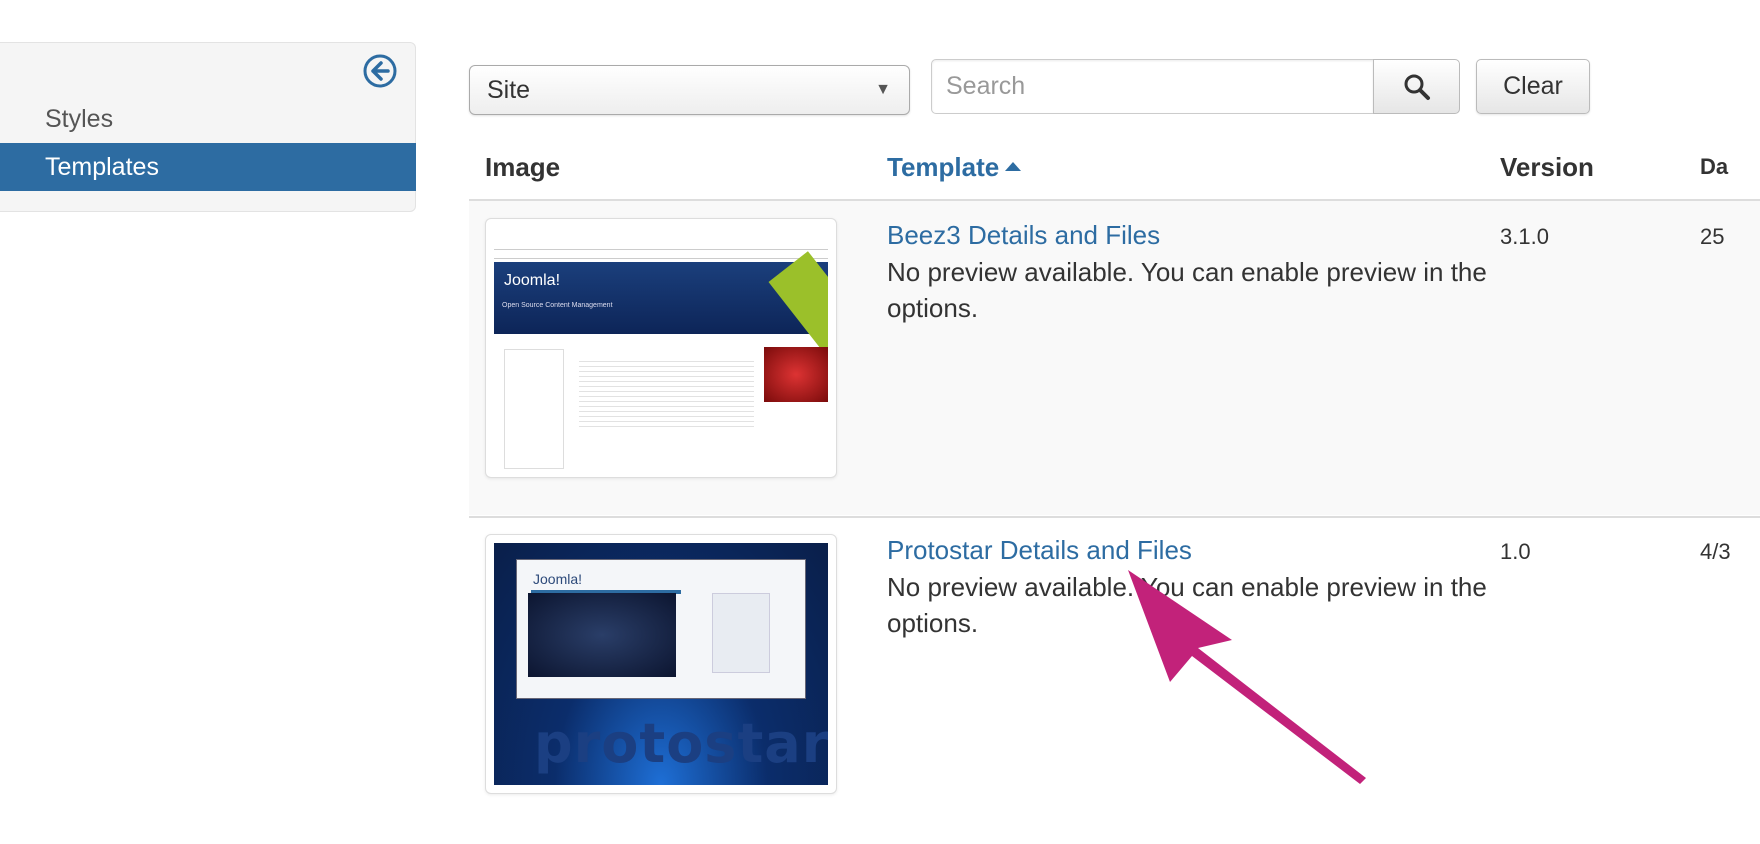 The height and width of the screenshot is (844, 1760). Describe the element at coordinates (532, 280) in the screenshot. I see `thumb-banner-title: Joomla!` at that location.